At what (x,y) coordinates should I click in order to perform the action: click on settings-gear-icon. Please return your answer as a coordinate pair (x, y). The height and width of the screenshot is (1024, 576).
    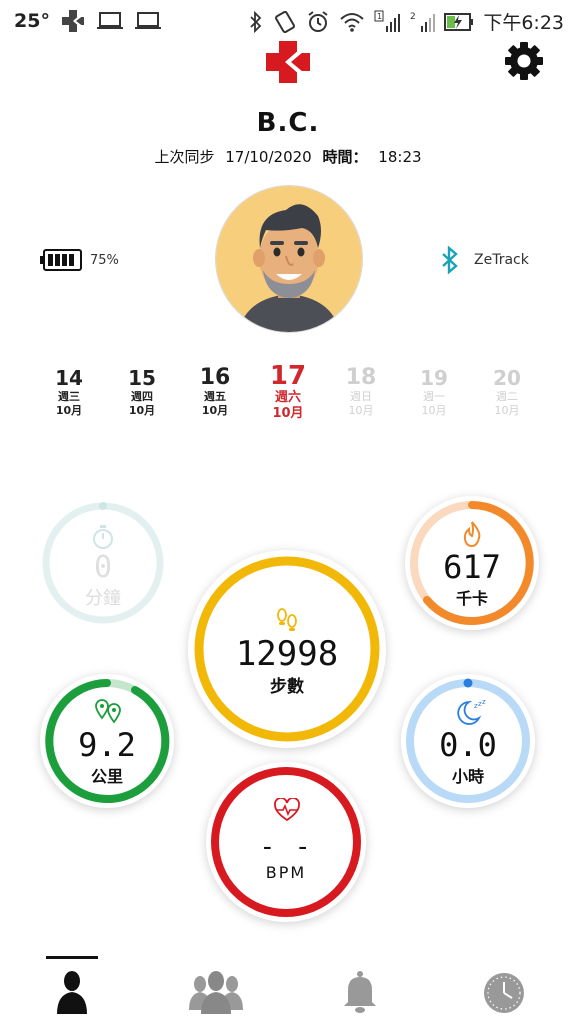
    Looking at the image, I should click on (524, 61).